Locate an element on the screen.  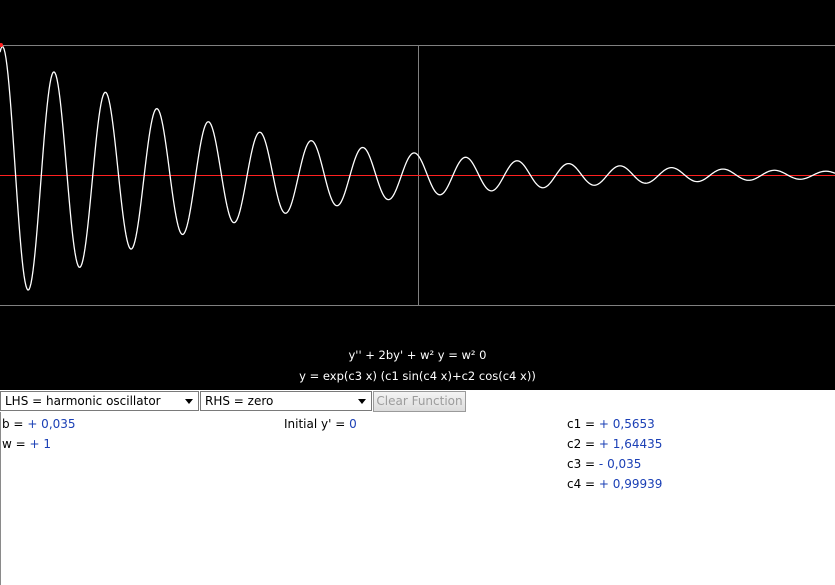
param-c4-value: + 0,99939 is located at coordinates (630, 484).